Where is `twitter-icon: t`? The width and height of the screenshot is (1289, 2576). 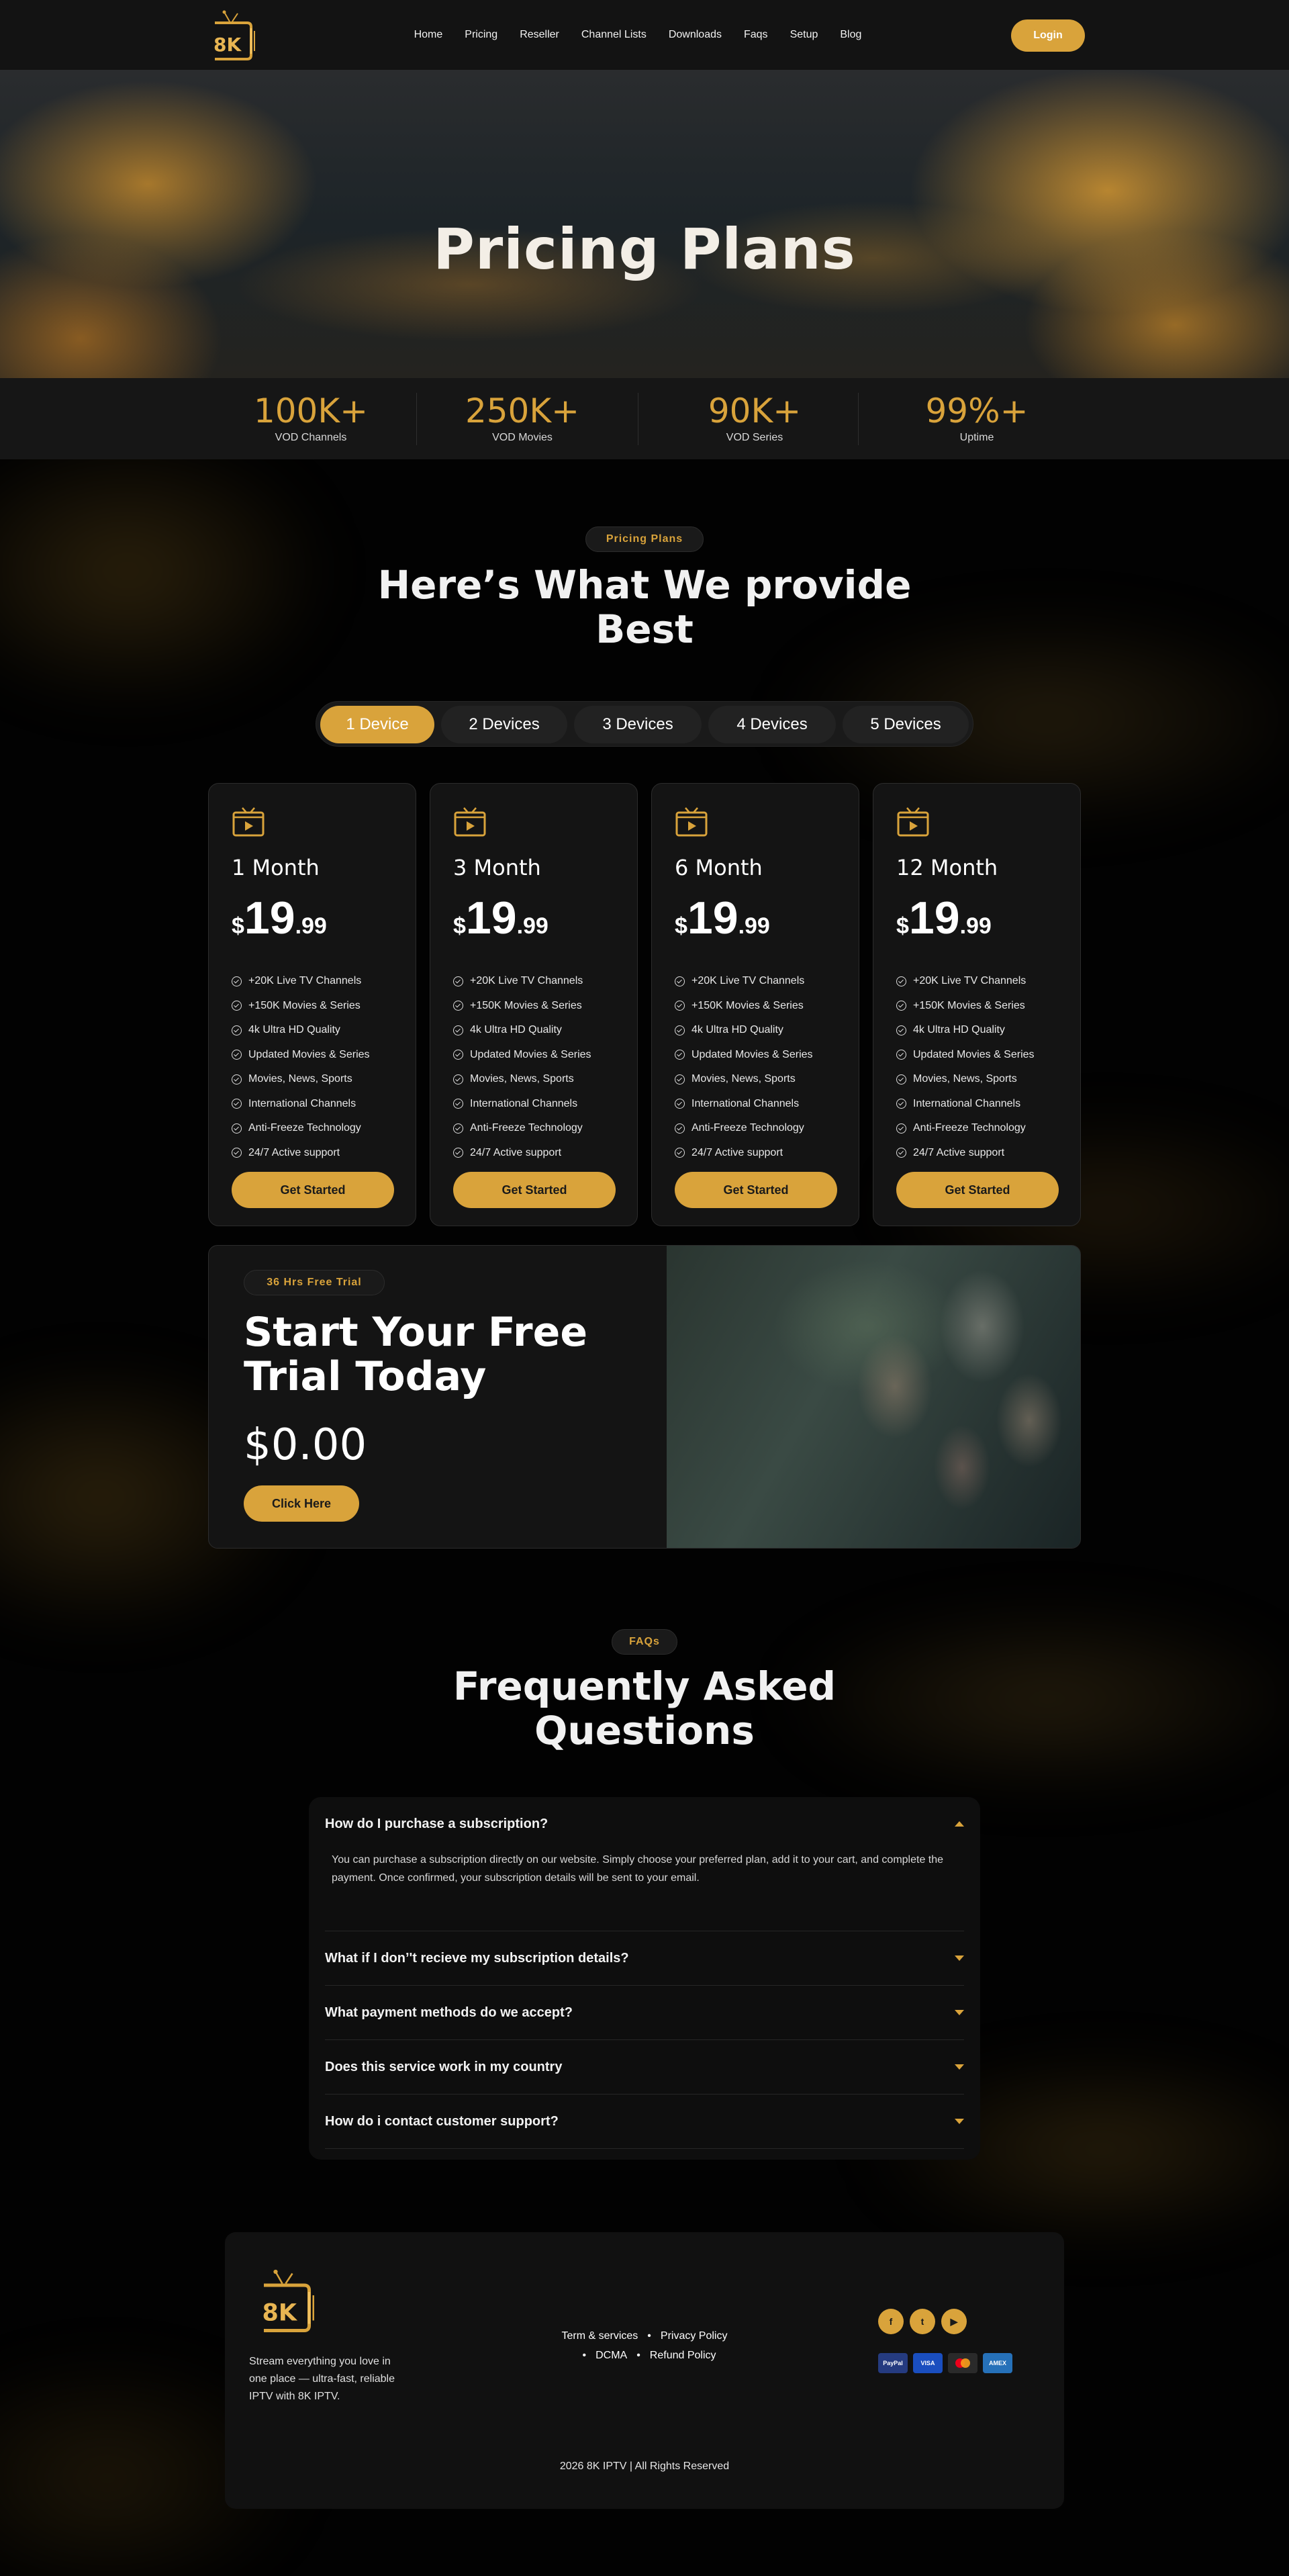 twitter-icon: t is located at coordinates (922, 2321).